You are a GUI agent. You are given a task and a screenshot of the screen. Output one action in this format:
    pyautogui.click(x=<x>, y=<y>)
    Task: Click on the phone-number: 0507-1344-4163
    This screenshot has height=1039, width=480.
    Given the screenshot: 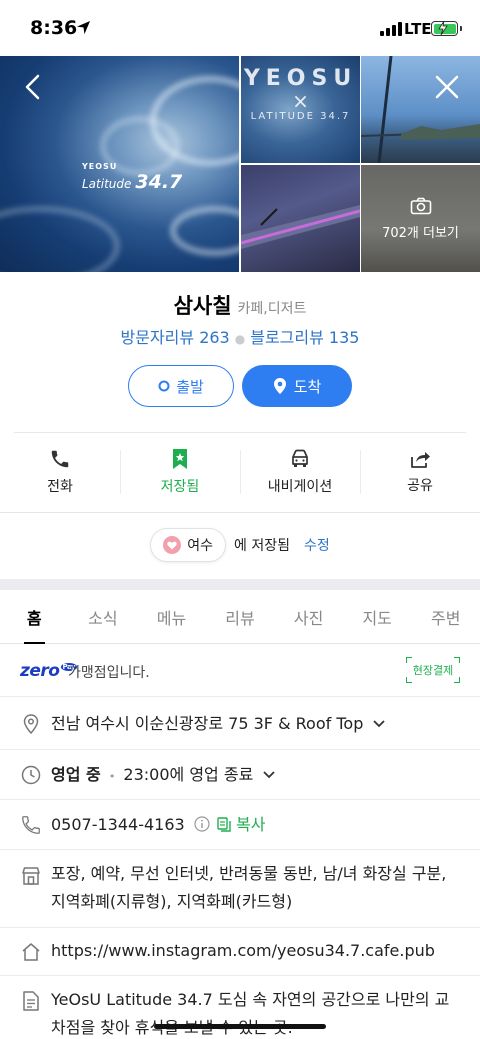 What is the action you would take?
    pyautogui.click(x=118, y=824)
    